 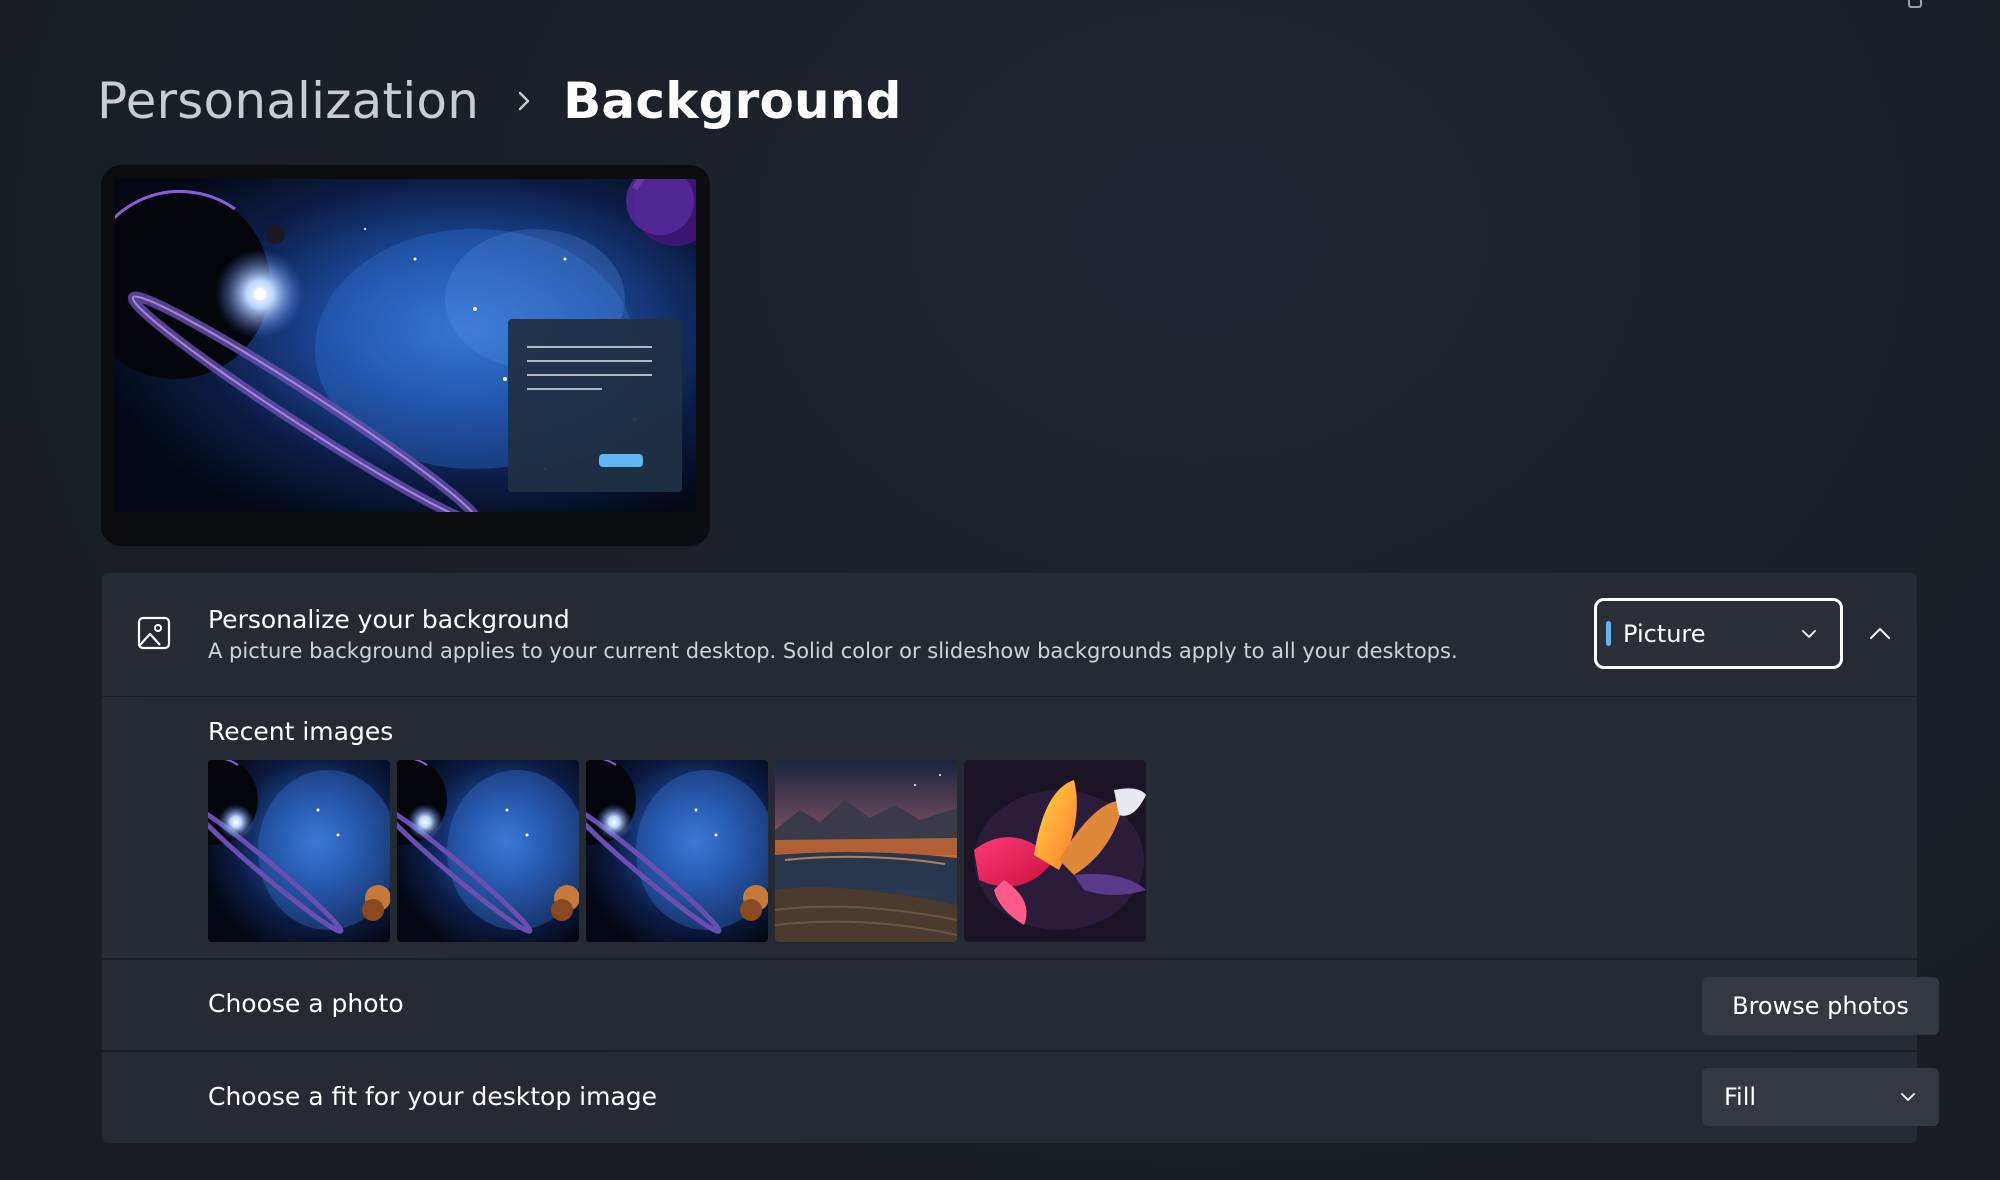 I want to click on picture-icon, so click(x=154, y=633).